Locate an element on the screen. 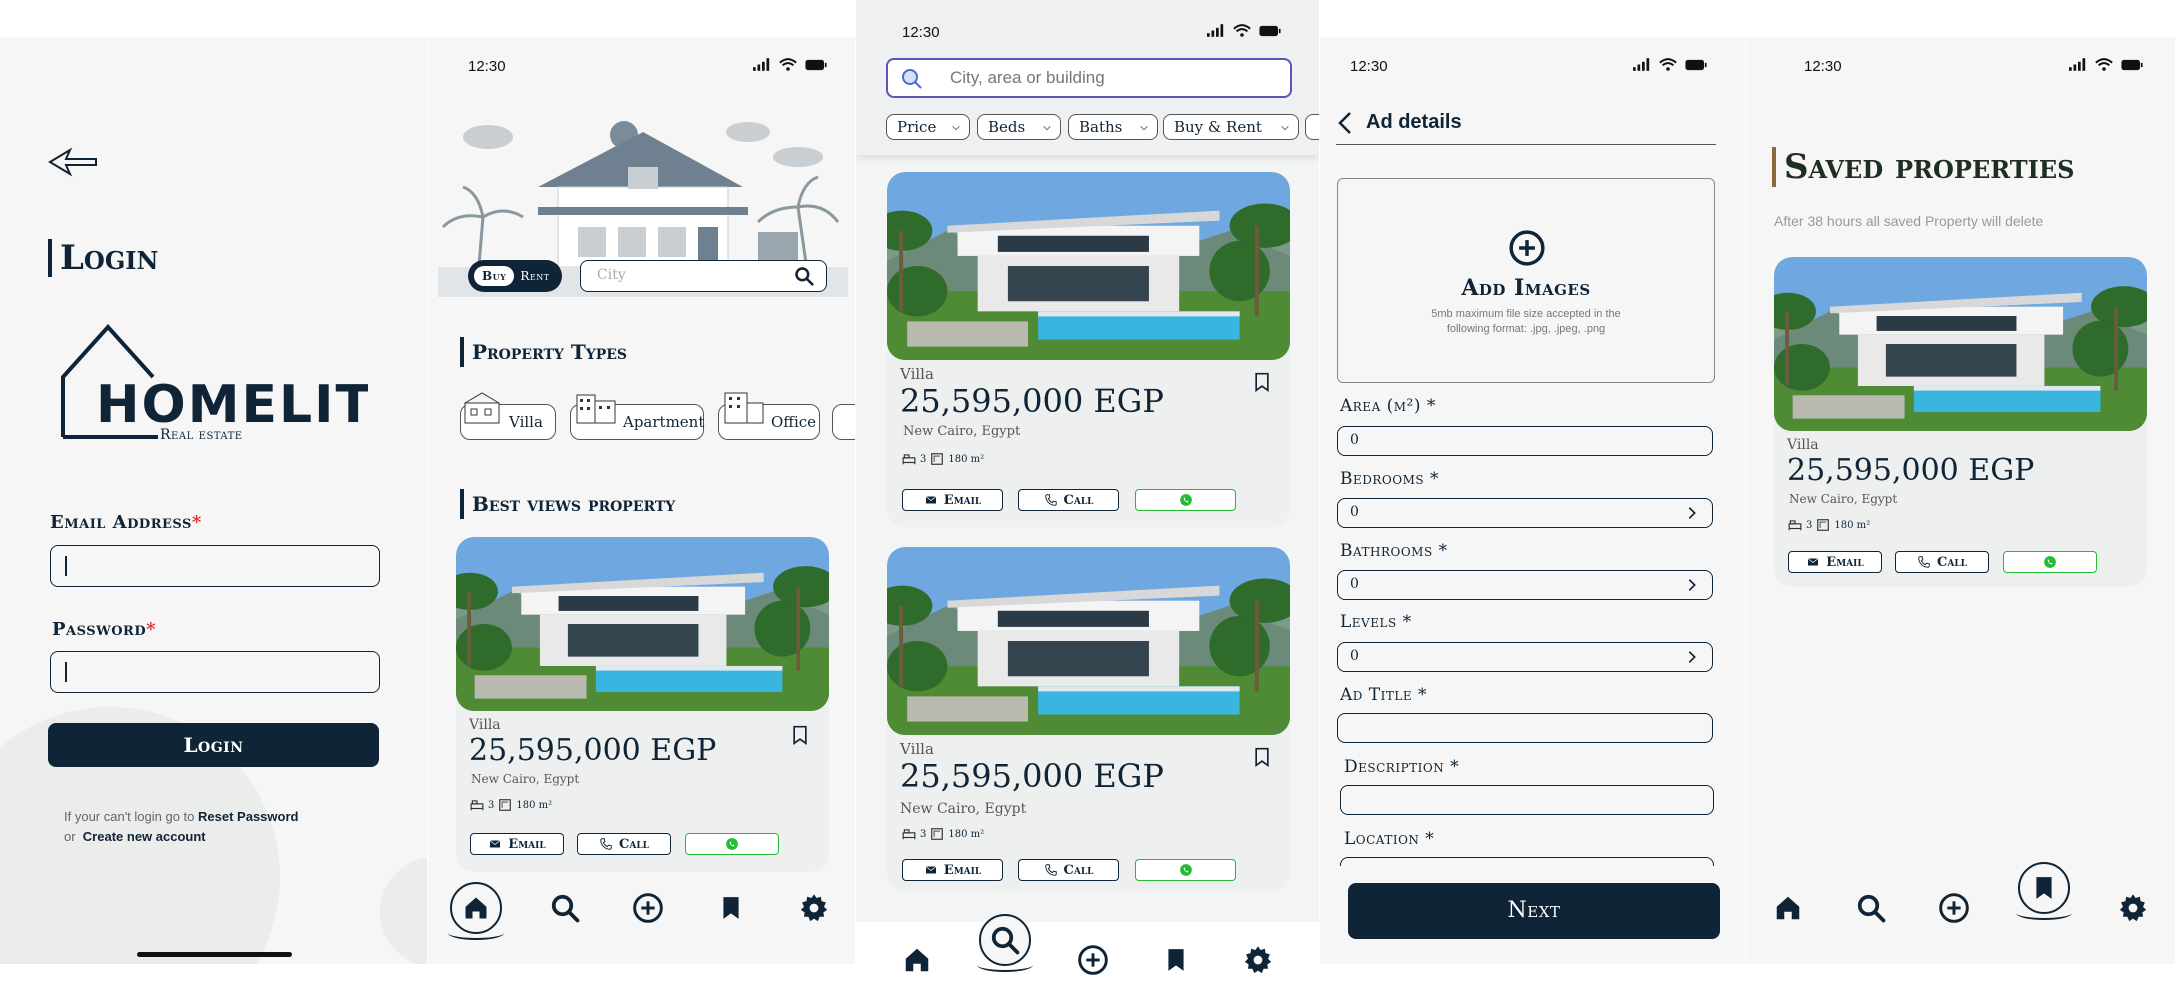 The height and width of the screenshot is (1000, 2175). property-specs: 3 180 m² is located at coordinates (943, 834).